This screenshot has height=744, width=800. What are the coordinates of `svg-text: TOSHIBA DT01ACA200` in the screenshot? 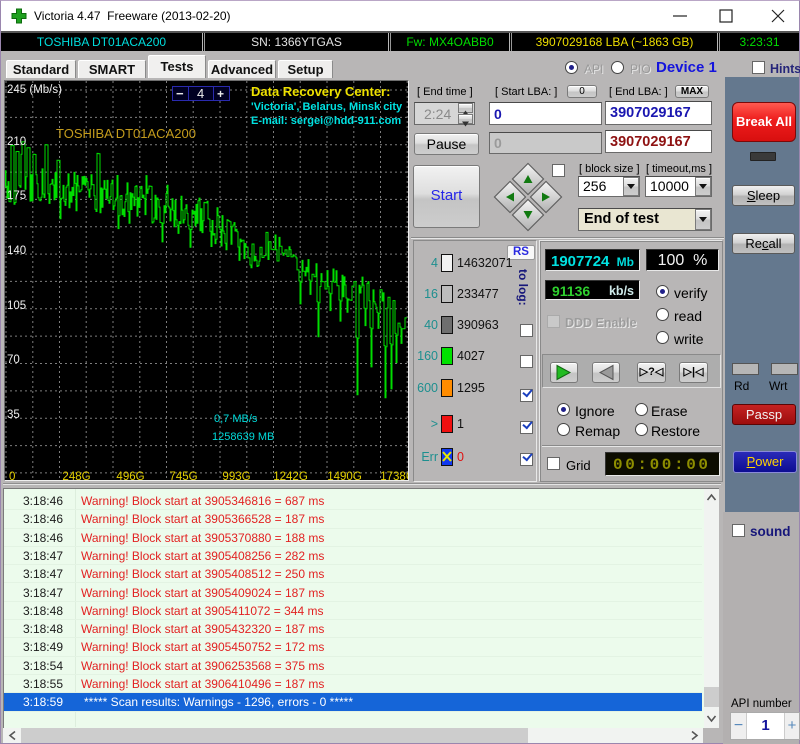 It's located at (126, 133).